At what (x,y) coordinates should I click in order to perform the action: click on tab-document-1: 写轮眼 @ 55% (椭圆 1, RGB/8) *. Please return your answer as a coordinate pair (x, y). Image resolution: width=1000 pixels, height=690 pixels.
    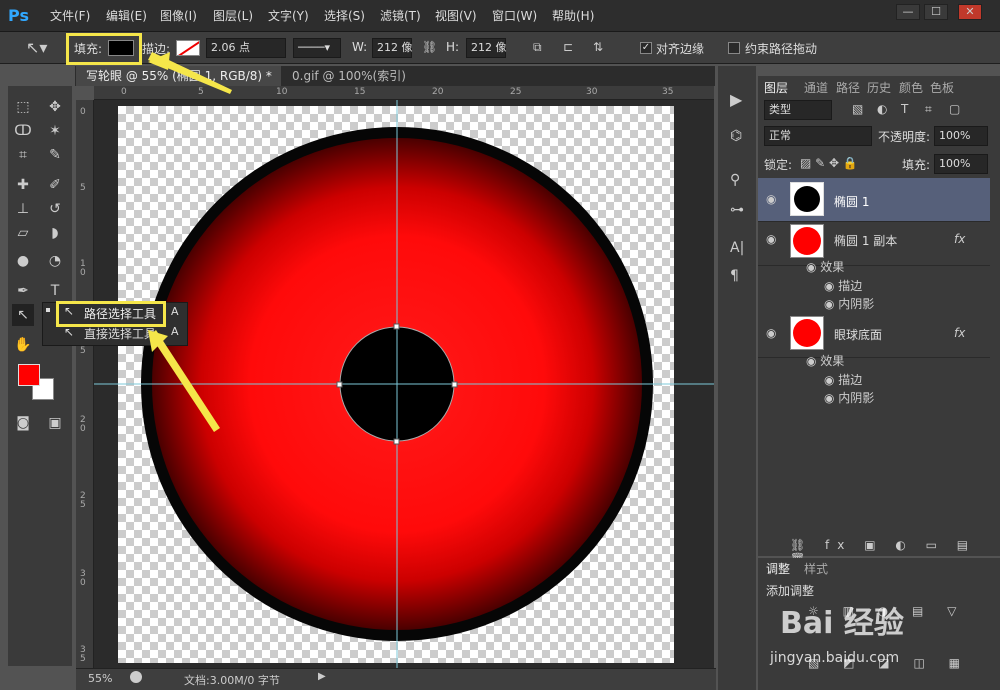
    Looking at the image, I should click on (178, 76).